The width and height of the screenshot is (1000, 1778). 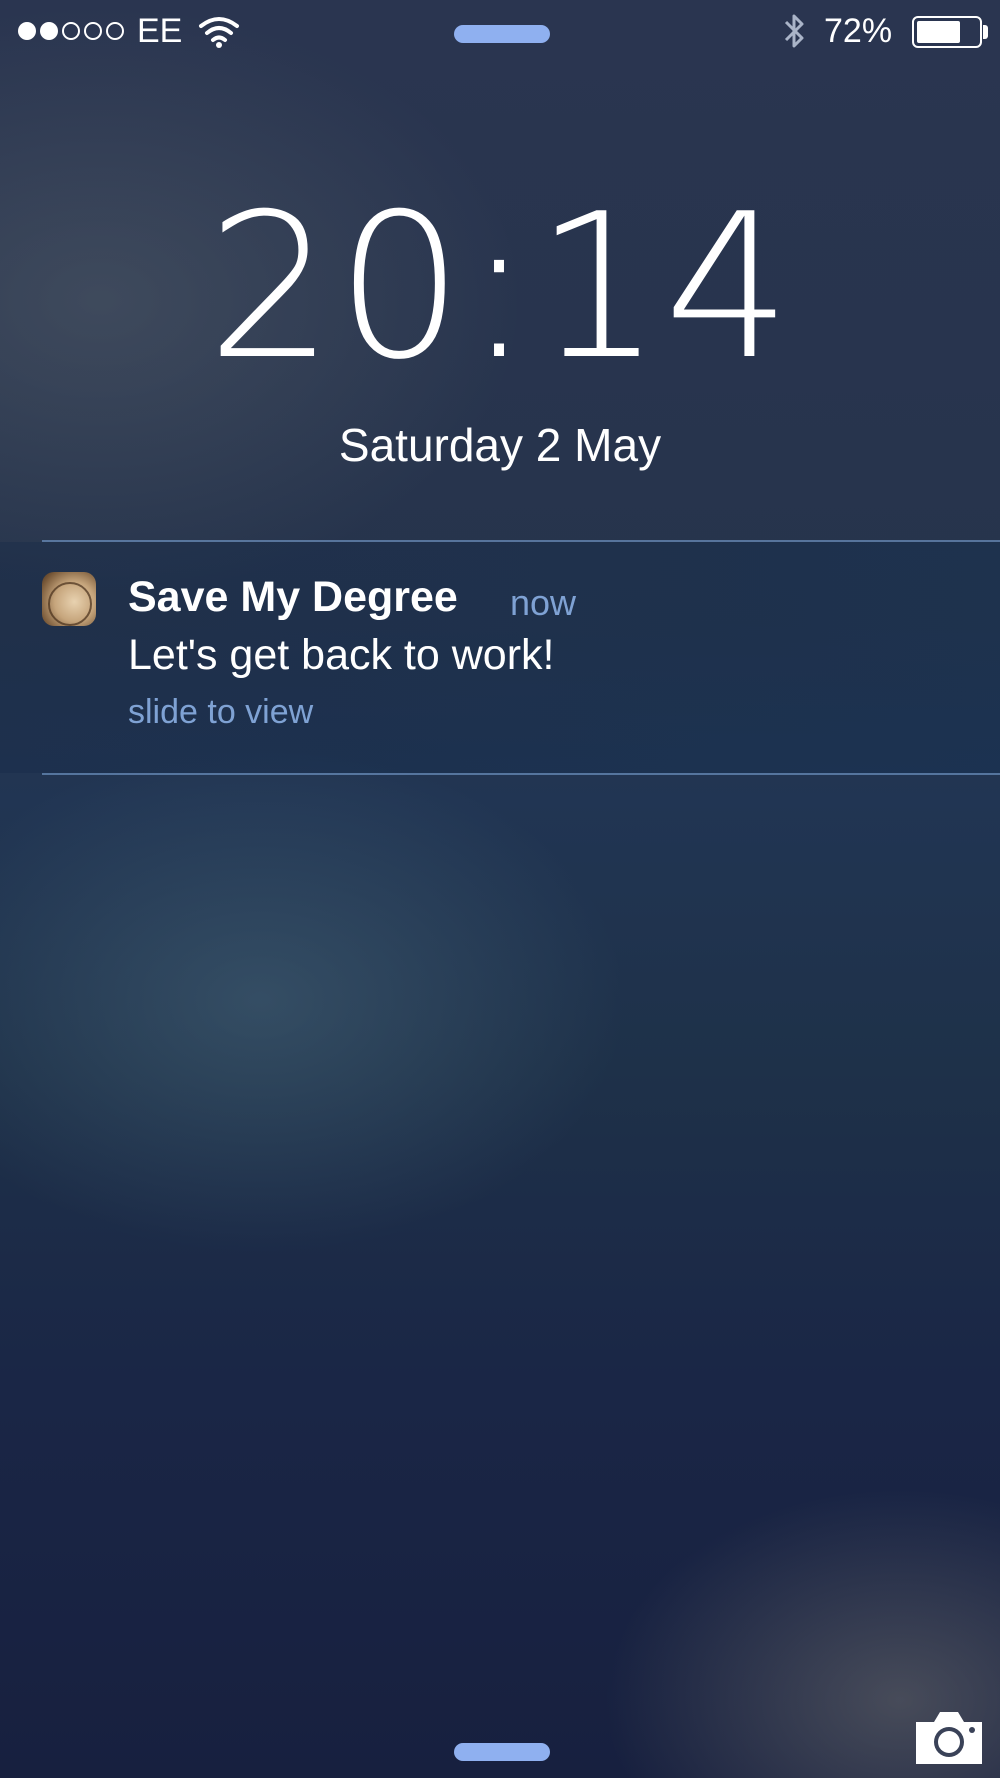 I want to click on carrier-name: EE, so click(x=160, y=31).